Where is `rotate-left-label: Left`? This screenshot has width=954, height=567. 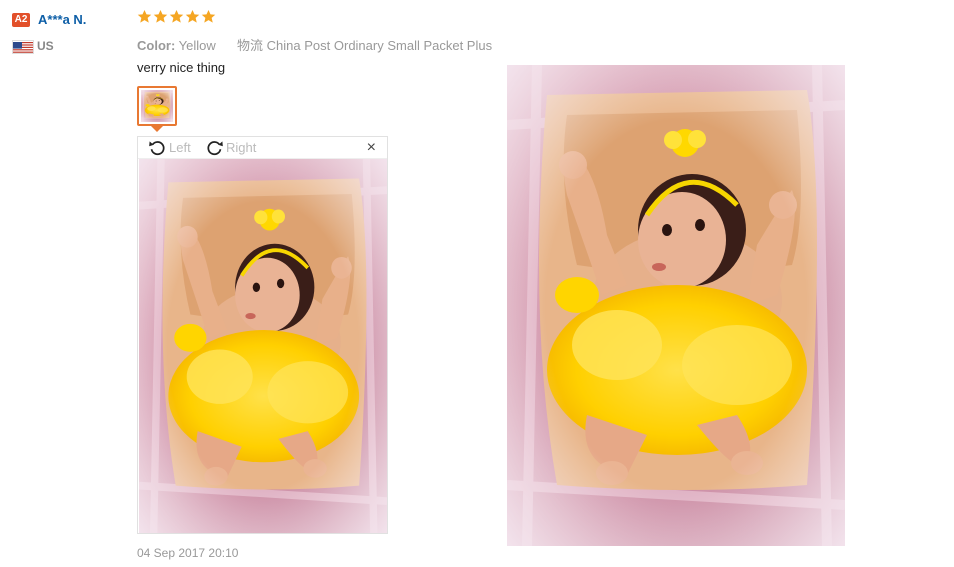 rotate-left-label: Left is located at coordinates (180, 147).